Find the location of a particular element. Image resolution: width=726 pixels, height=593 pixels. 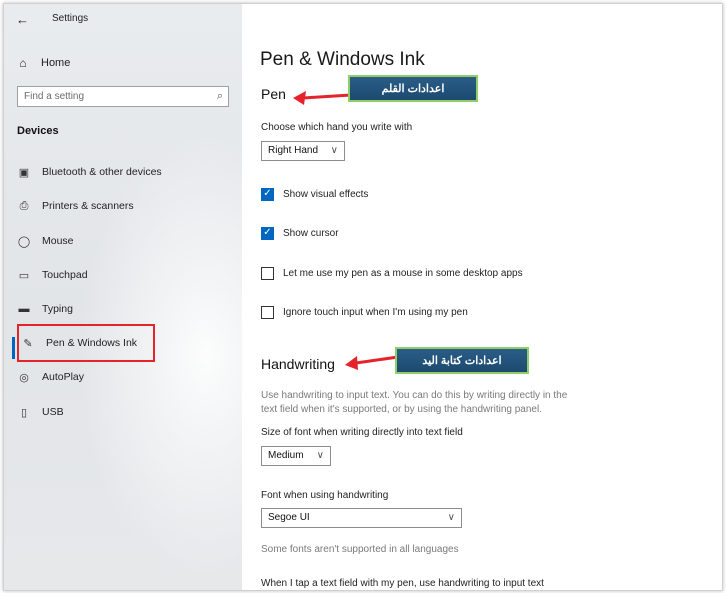

bluetooth-devices-icon: ▣ is located at coordinates (24, 172).